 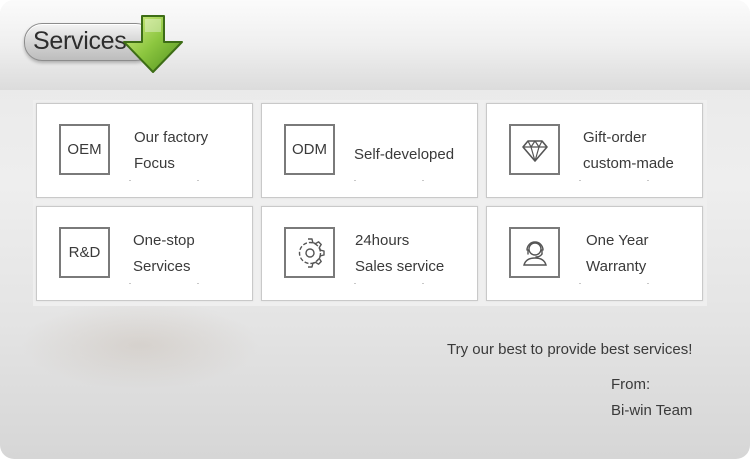 What do you see at coordinates (382, 240) in the screenshot?
I see `service-line-1: 24hours` at bounding box center [382, 240].